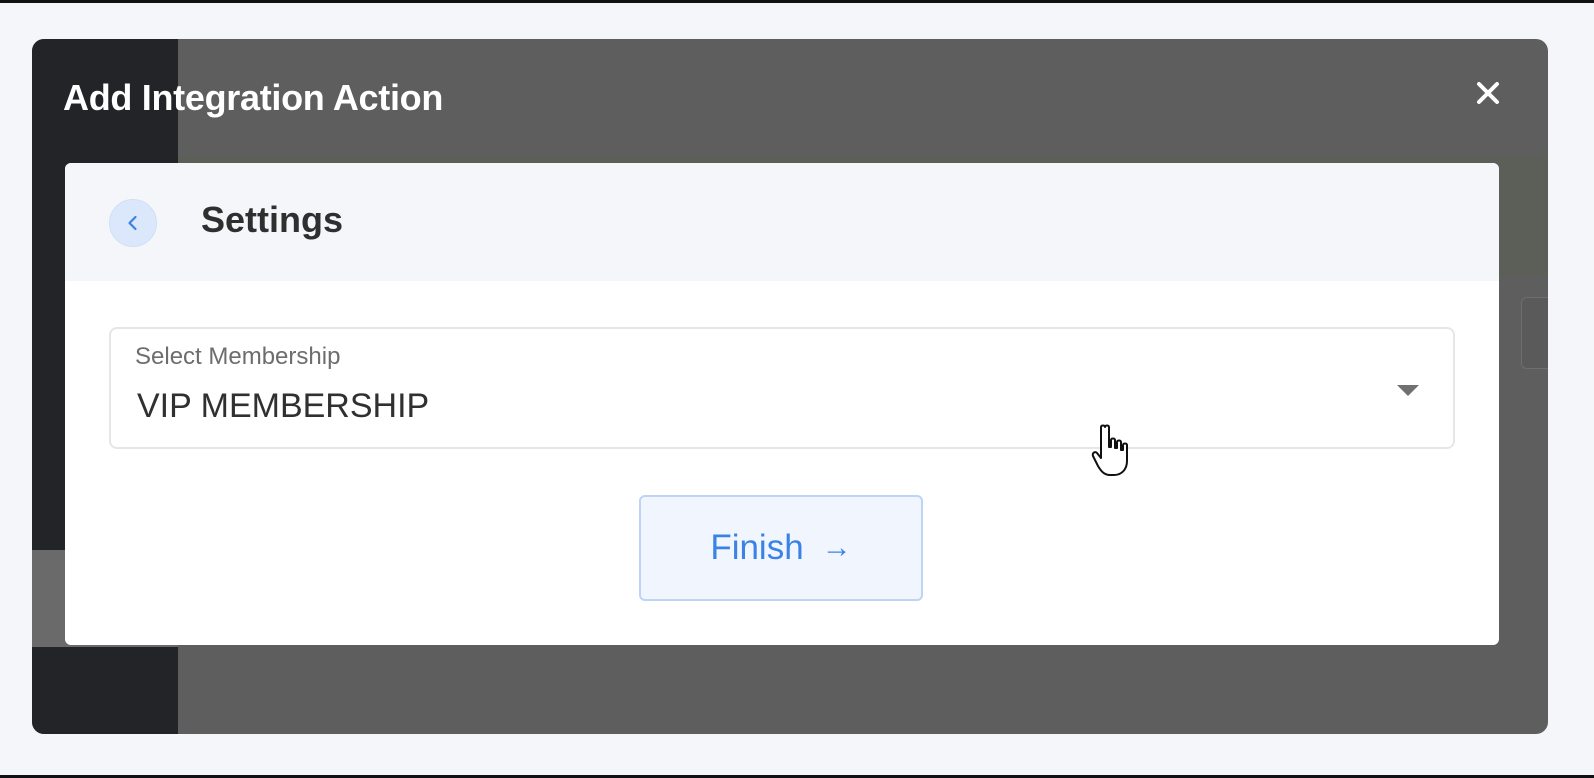 This screenshot has height=778, width=1594. What do you see at coordinates (1109, 450) in the screenshot?
I see `hand-pointer-cursor-icon` at bounding box center [1109, 450].